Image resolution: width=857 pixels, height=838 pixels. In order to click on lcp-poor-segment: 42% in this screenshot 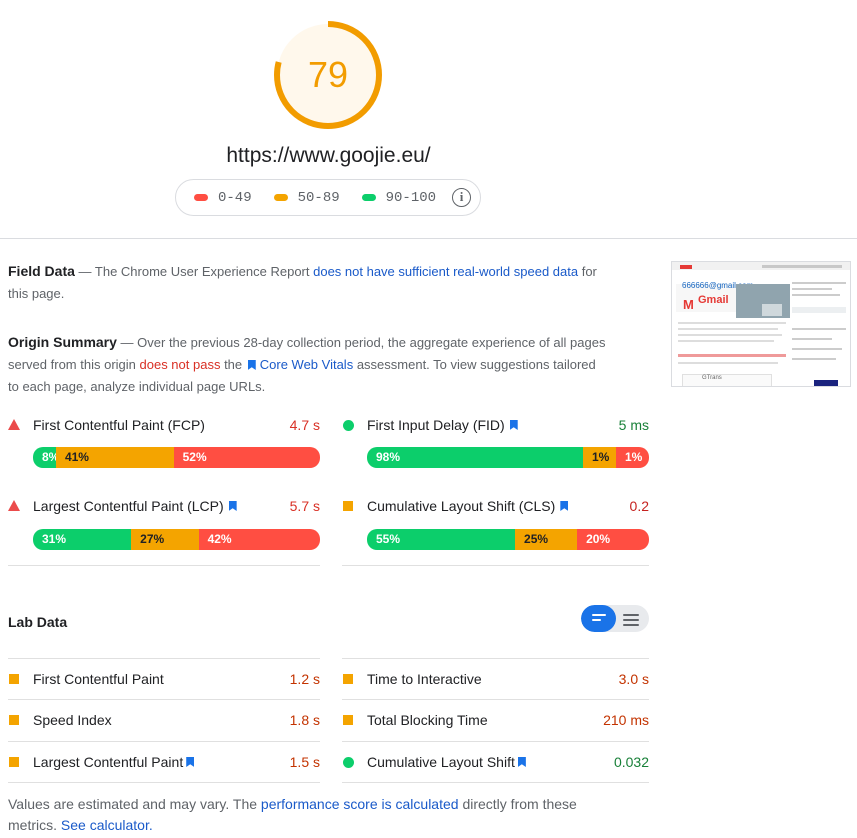, I will do `click(259, 539)`.